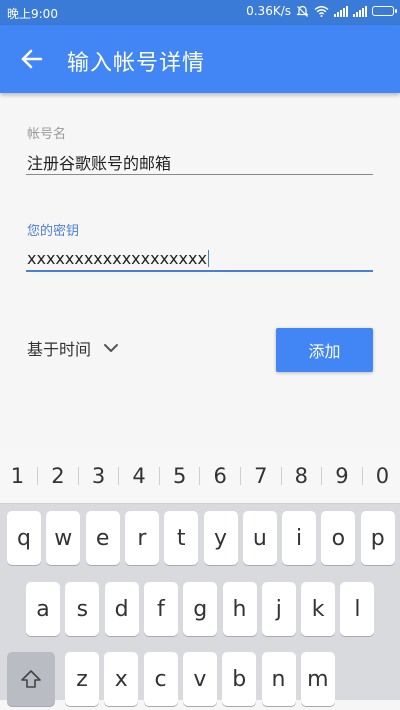 The image size is (400, 710). Describe the element at coordinates (299, 538) in the screenshot. I see `key-i: i` at that location.